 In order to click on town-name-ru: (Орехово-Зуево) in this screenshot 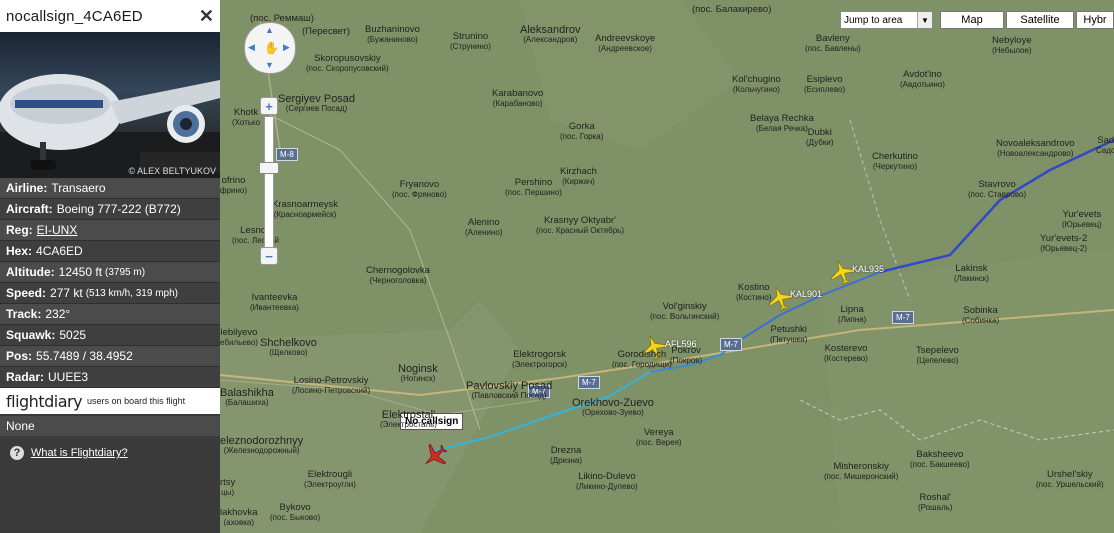, I will do `click(613, 412)`.